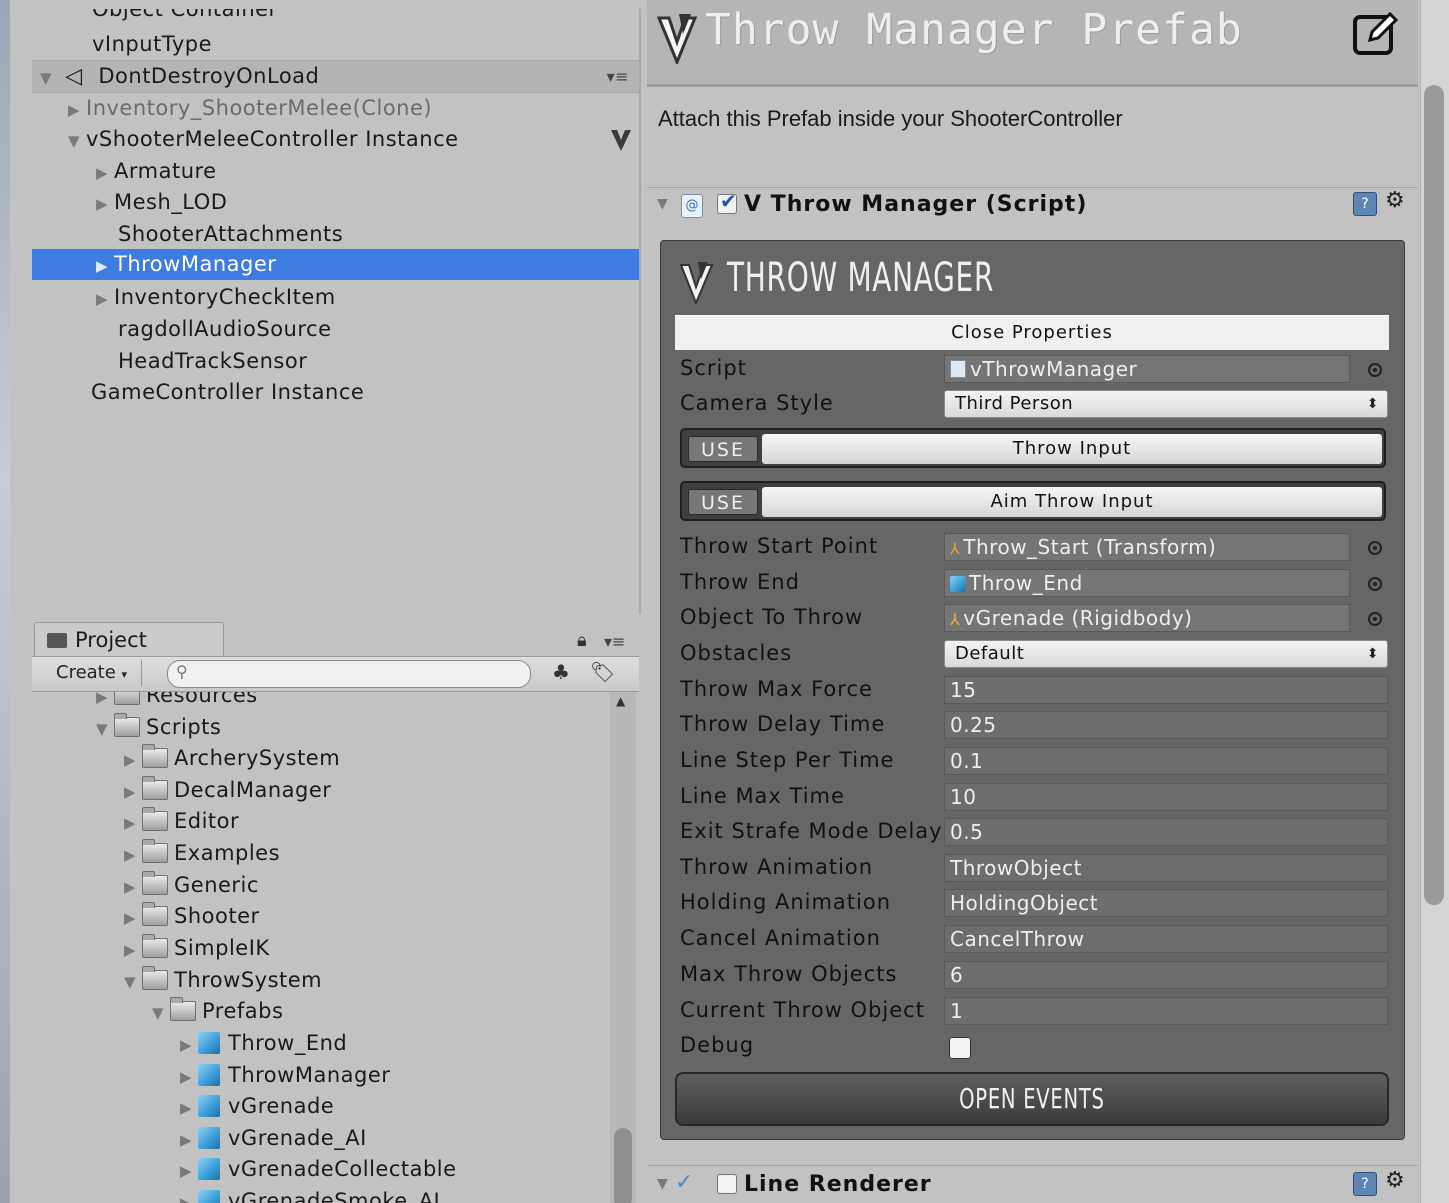 The width and height of the screenshot is (1449, 1203). I want to click on list-item: ▶ ThrowManager, so click(285, 1075).